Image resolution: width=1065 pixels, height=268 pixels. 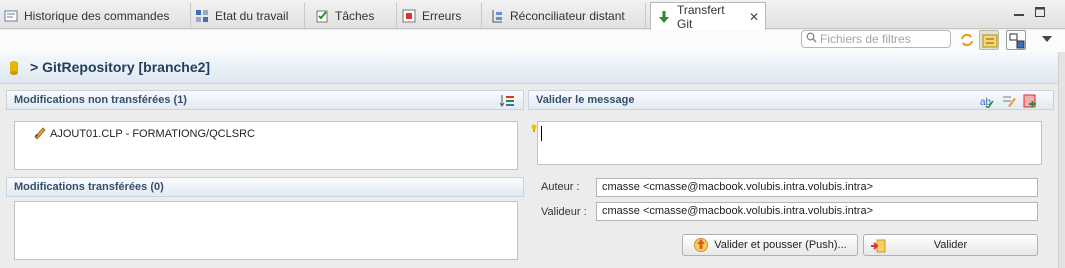 I want to click on close-tab-icon: ✕, so click(x=754, y=17).